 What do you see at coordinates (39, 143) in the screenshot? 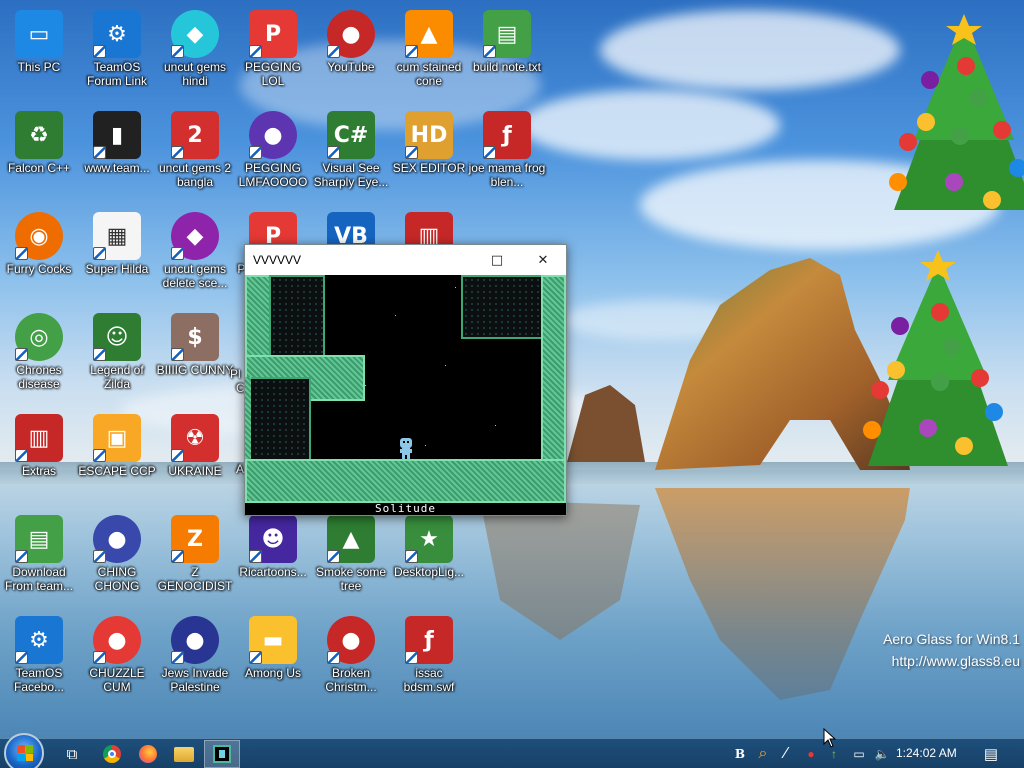
I see `desktop-icon: ♻ Falcon C++` at bounding box center [39, 143].